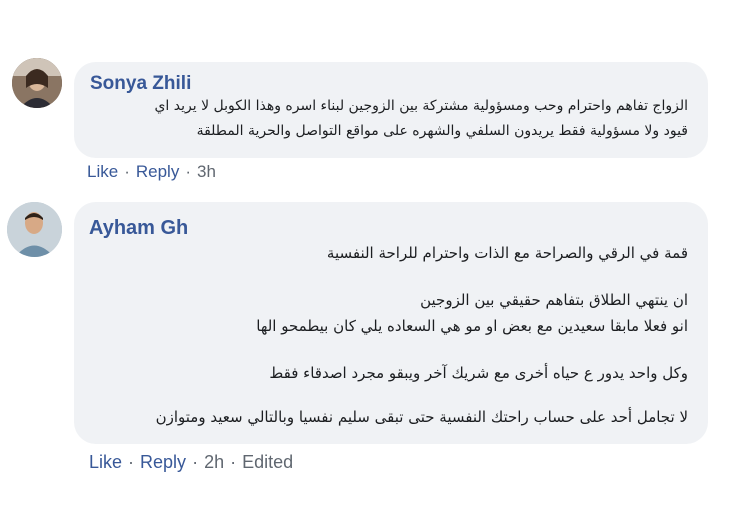 This screenshot has width=750, height=519. Describe the element at coordinates (554, 300) in the screenshot. I see `comment-text: ان ينتهي الطلاق بتفاهم حقيقي بين الزوجين` at that location.